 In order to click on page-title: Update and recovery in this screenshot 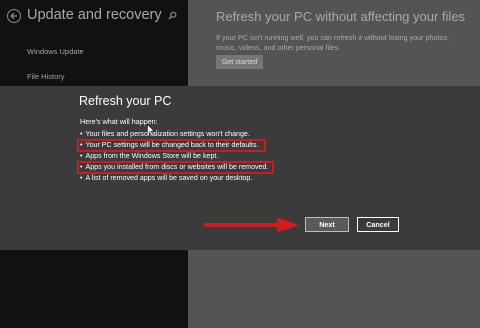, I will do `click(94, 15)`.